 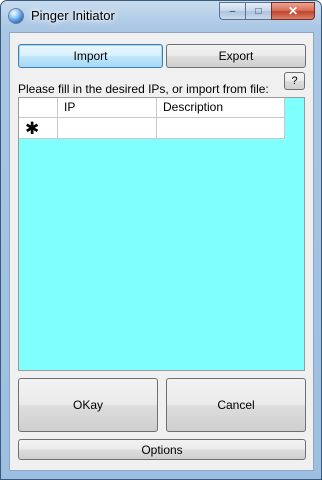 I want to click on ok-button: OKay, so click(x=88, y=405).